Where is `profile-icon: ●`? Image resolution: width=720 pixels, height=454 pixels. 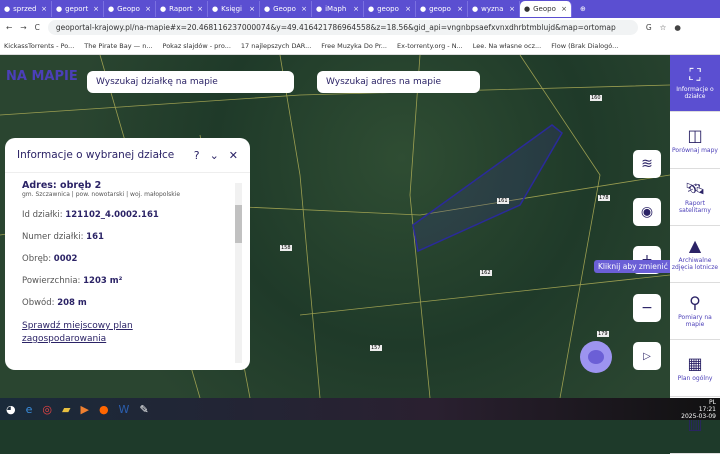 profile-icon: ● is located at coordinates (677, 27).